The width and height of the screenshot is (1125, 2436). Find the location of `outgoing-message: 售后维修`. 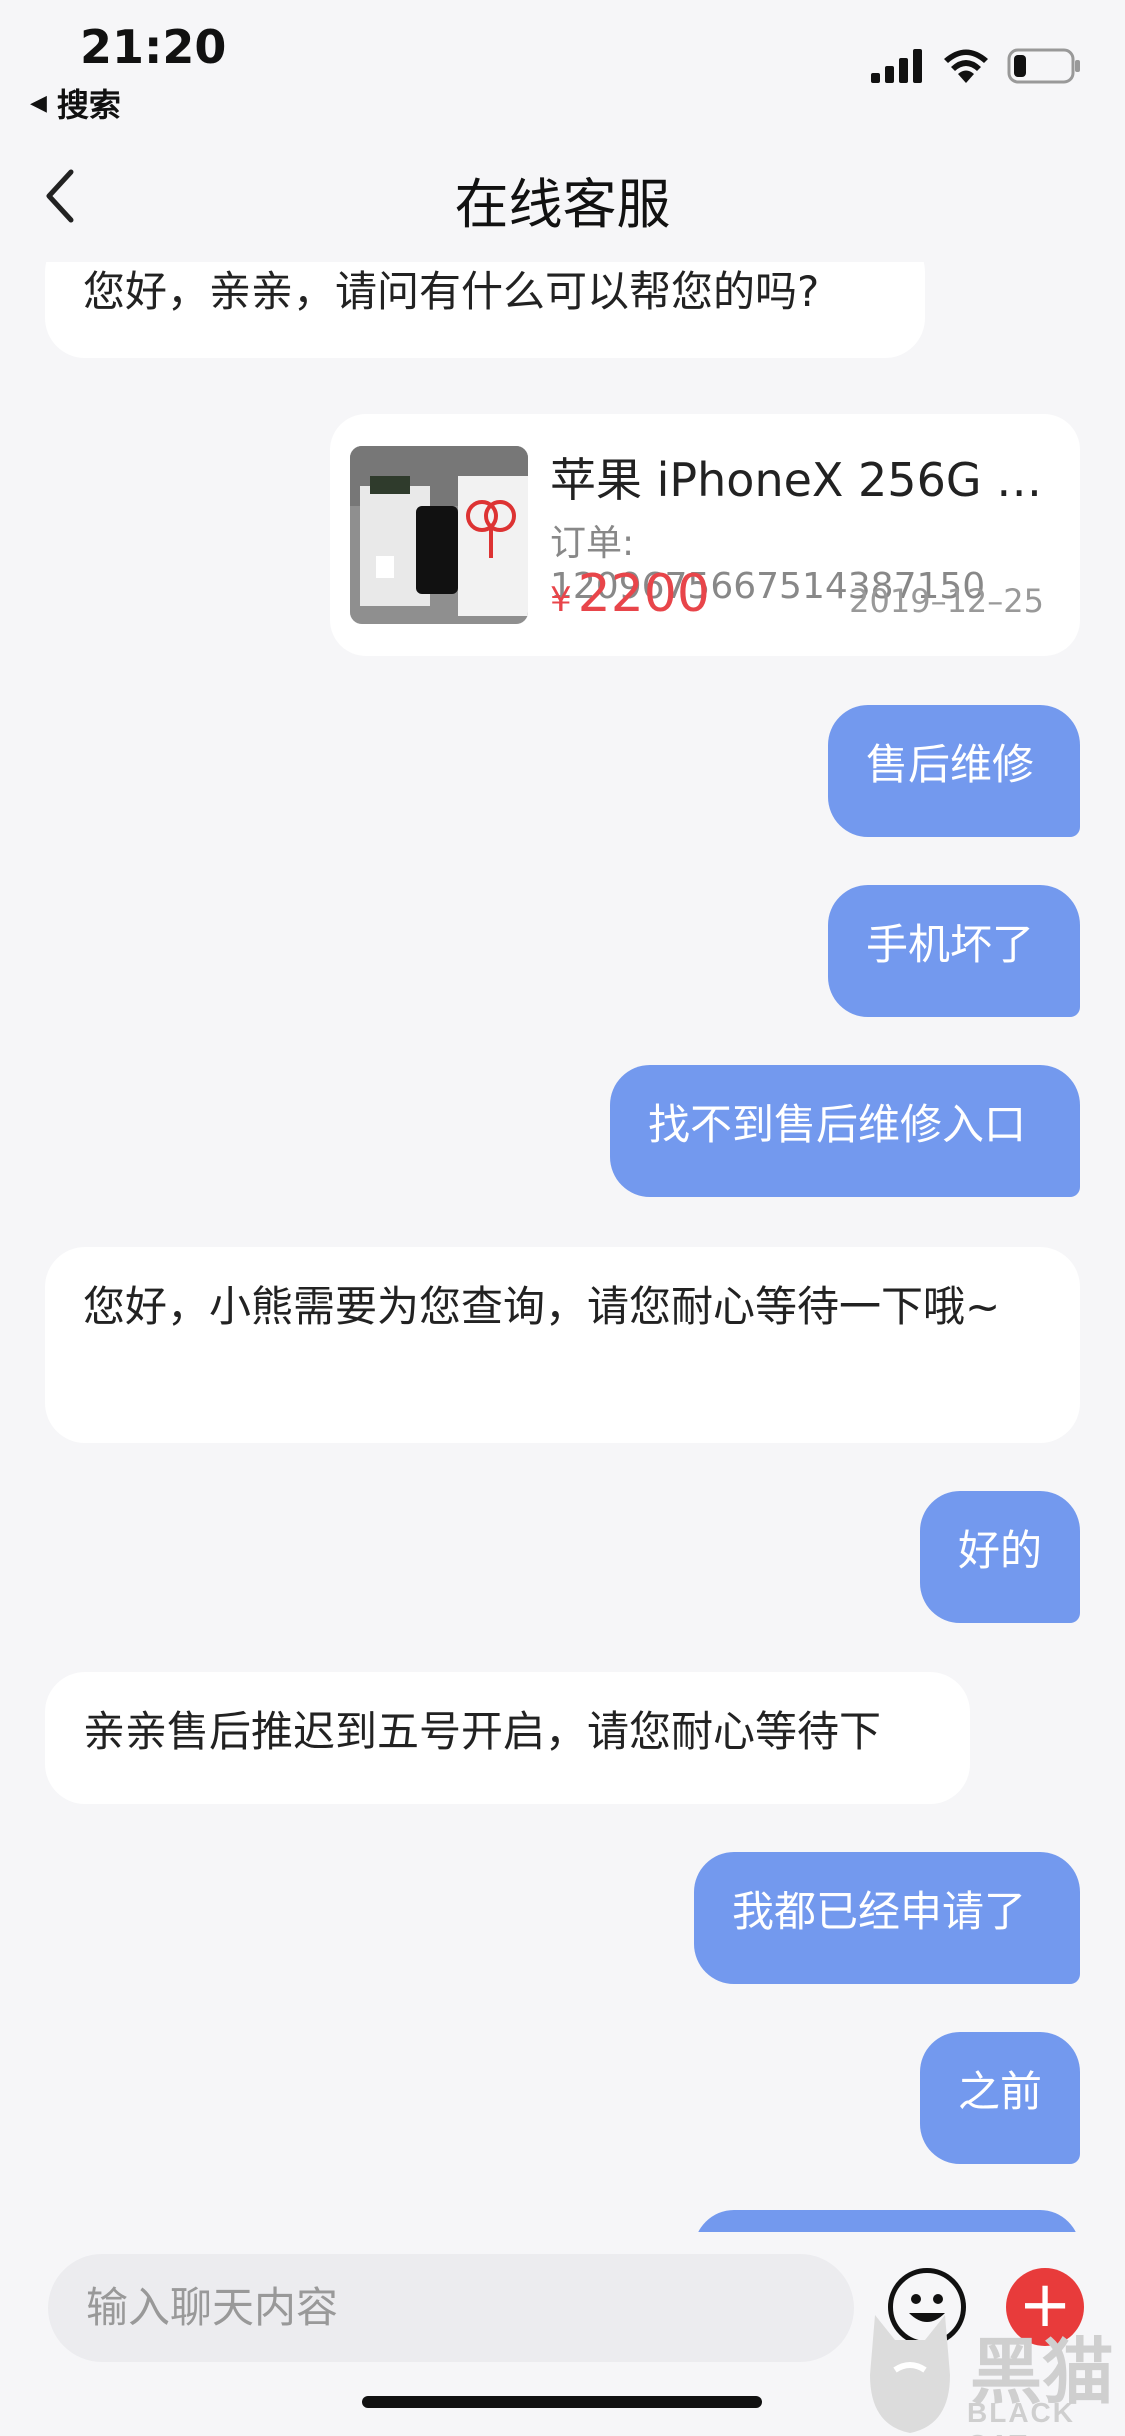

outgoing-message: 售后维修 is located at coordinates (954, 771).